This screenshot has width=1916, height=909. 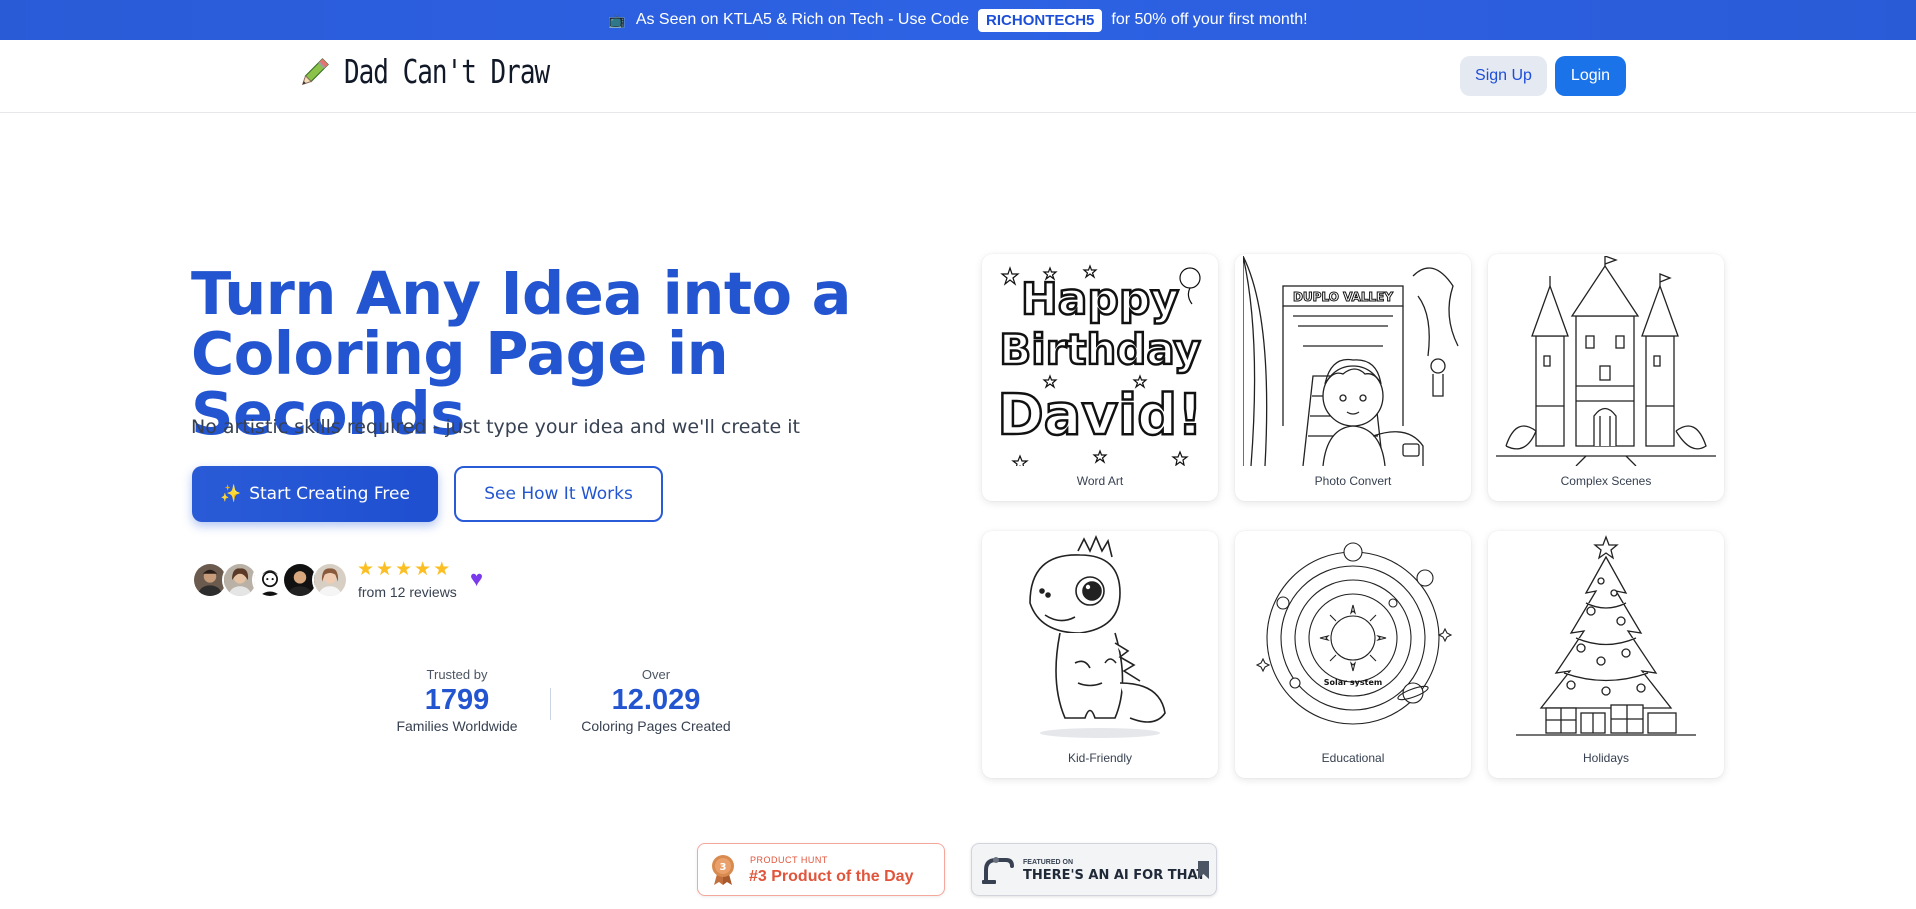 What do you see at coordinates (789, 860) in the screenshot?
I see `product-hunt-label: PRODUCT HUNT` at bounding box center [789, 860].